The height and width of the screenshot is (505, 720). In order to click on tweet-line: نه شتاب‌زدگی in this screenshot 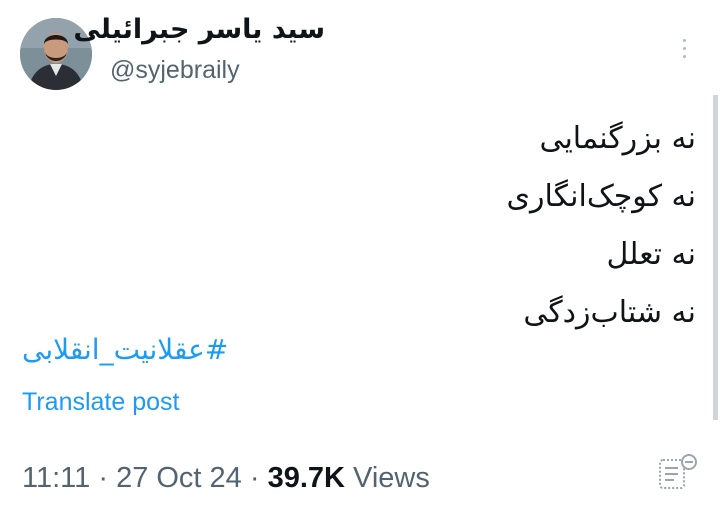, I will do `click(609, 312)`.